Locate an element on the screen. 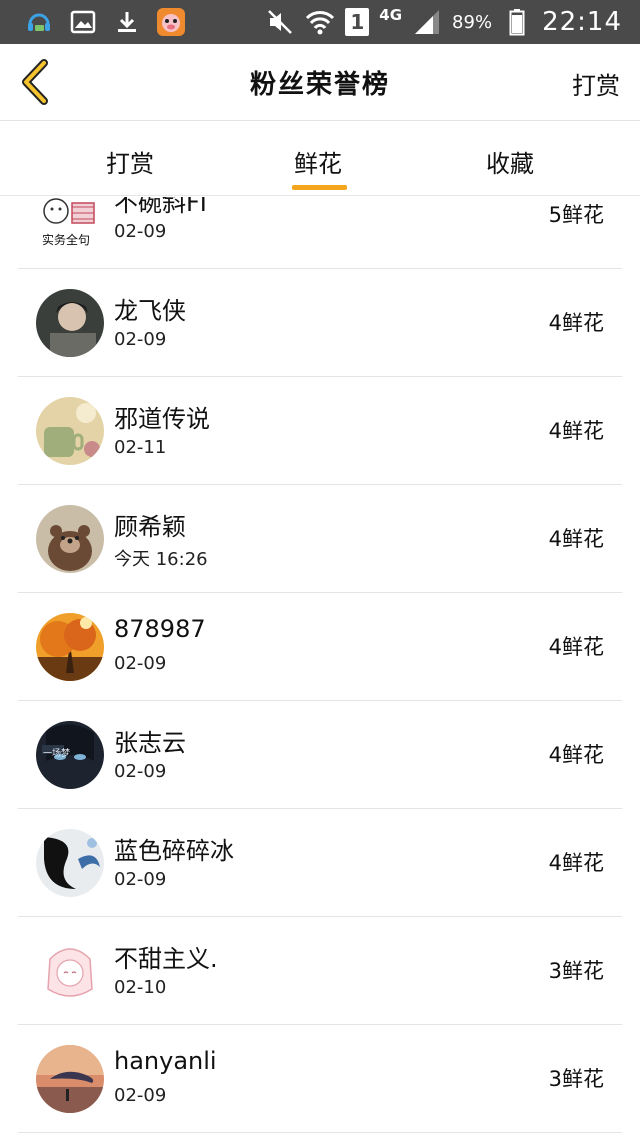  fan-date: 今天 16:26 is located at coordinates (161, 559).